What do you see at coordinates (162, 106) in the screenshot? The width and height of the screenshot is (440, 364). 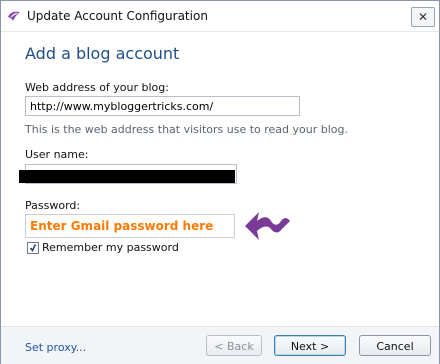 I see `web-address-input: http://www.mybloggertricks.com/` at bounding box center [162, 106].